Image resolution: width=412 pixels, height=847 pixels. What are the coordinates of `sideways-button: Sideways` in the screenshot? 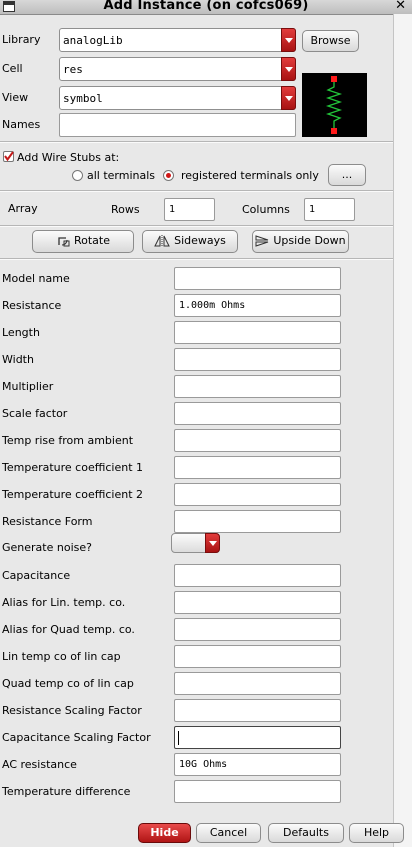 It's located at (190, 241).